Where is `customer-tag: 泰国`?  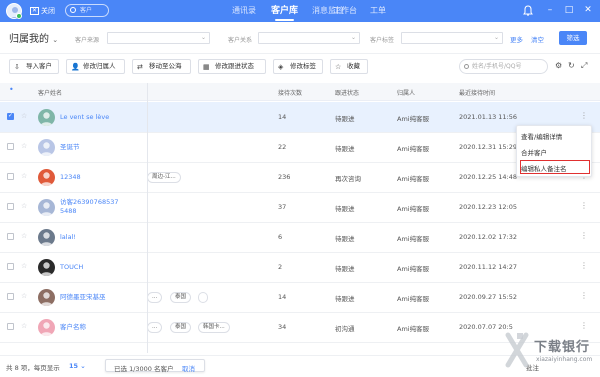
customer-tag: 泰国 is located at coordinates (181, 297).